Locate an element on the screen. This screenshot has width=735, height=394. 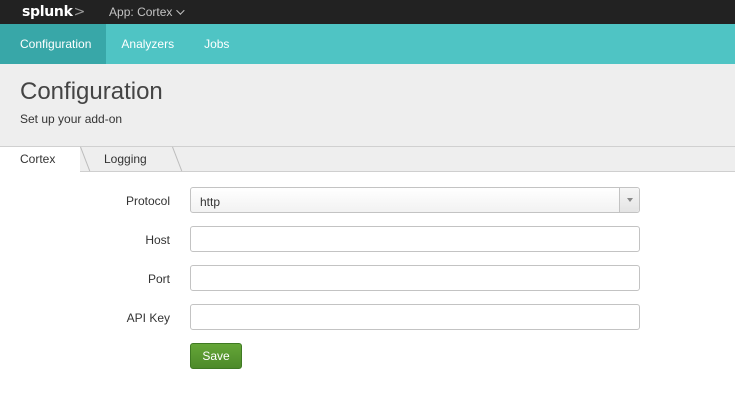
page-title: Configuration is located at coordinates (91, 91).